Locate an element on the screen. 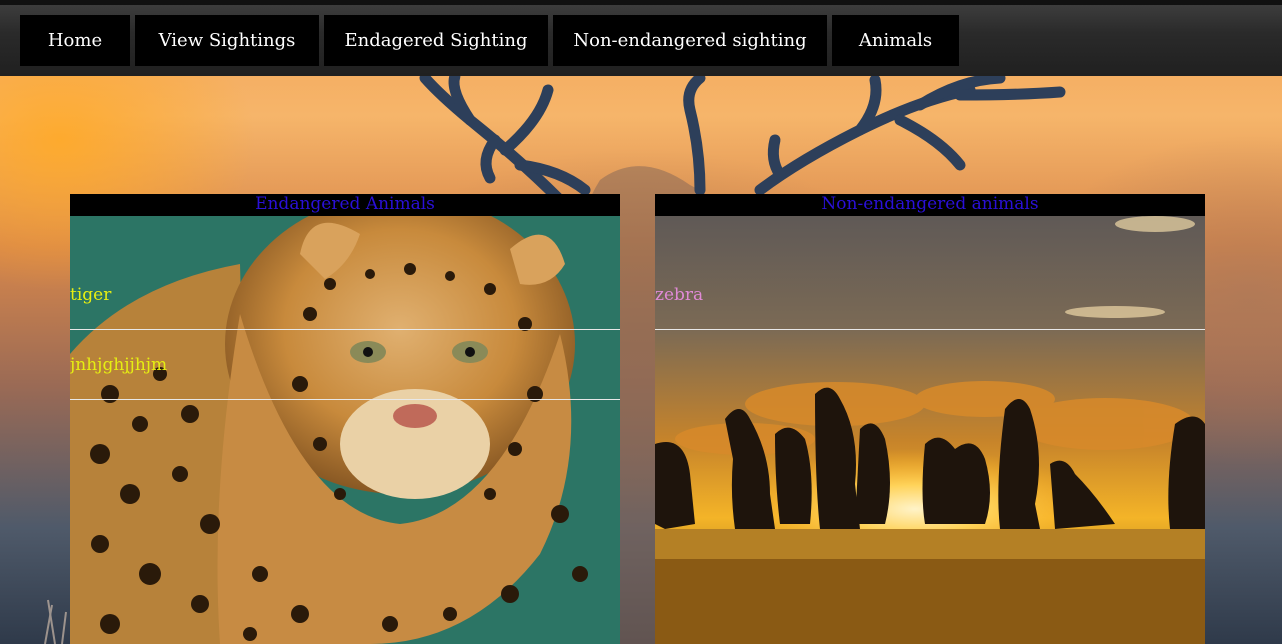 The width and height of the screenshot is (1282, 644). endangered-list-item: tiger is located at coordinates (345, 295).